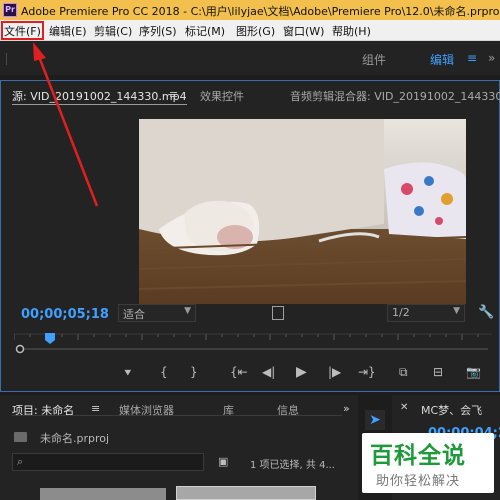 The width and height of the screenshot is (500, 500). What do you see at coordinates (268, 372) in the screenshot?
I see `step-back-icon: ◀|` at bounding box center [268, 372].